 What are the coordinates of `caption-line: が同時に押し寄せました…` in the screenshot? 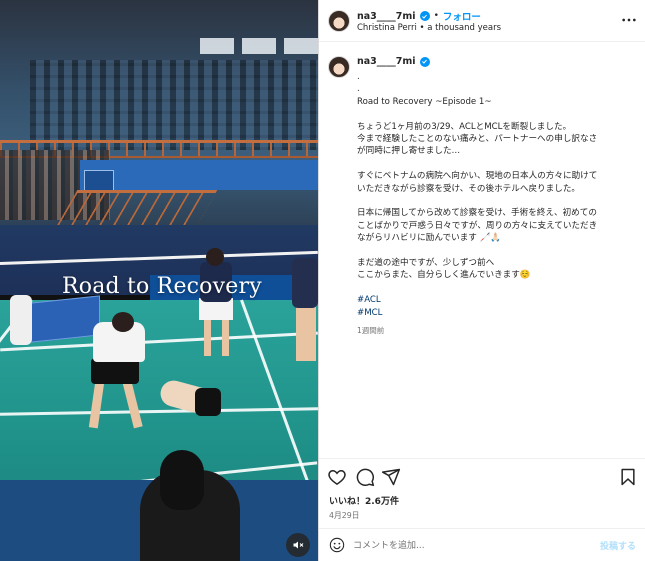 It's located at (409, 151).